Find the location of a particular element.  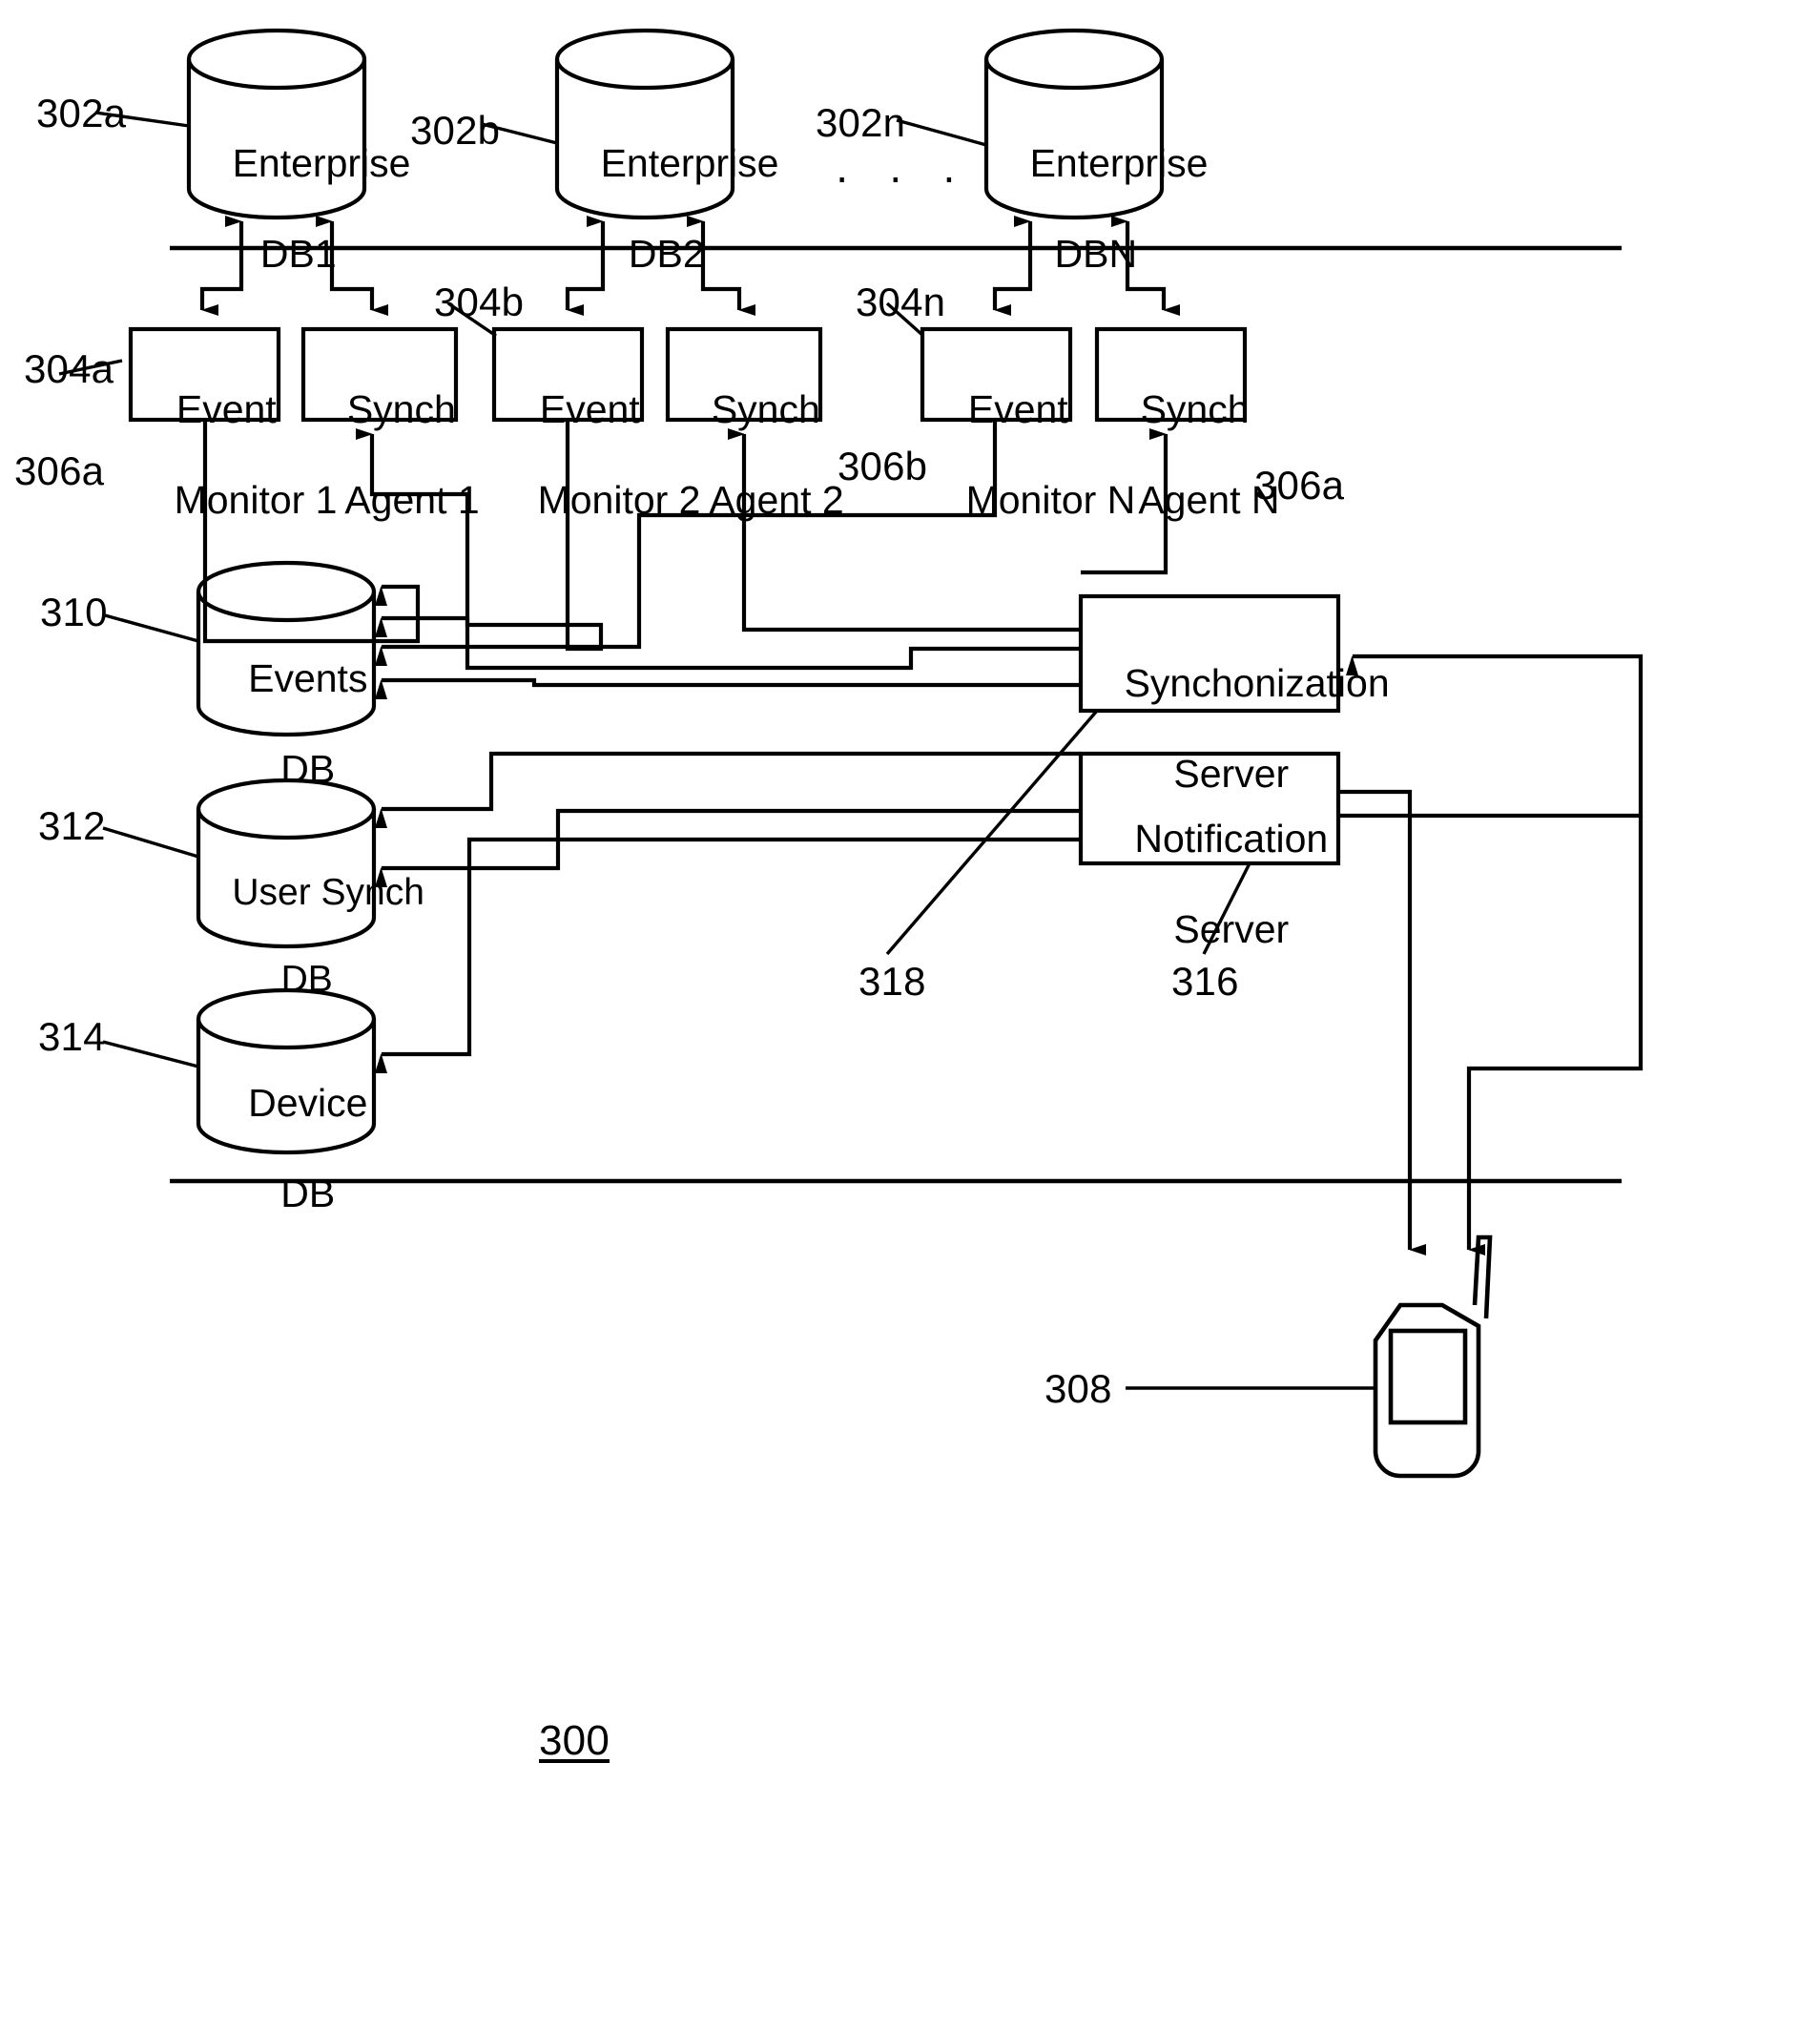

enterprise-db-1-line1: Enterprise is located at coordinates (321, 162).